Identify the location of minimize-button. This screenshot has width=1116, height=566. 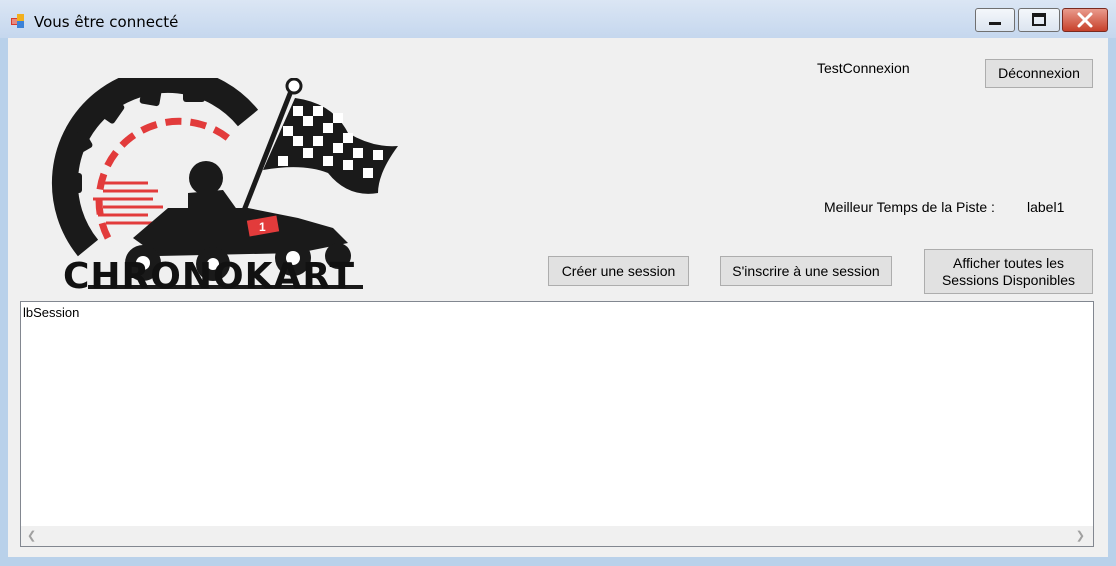
(995, 20).